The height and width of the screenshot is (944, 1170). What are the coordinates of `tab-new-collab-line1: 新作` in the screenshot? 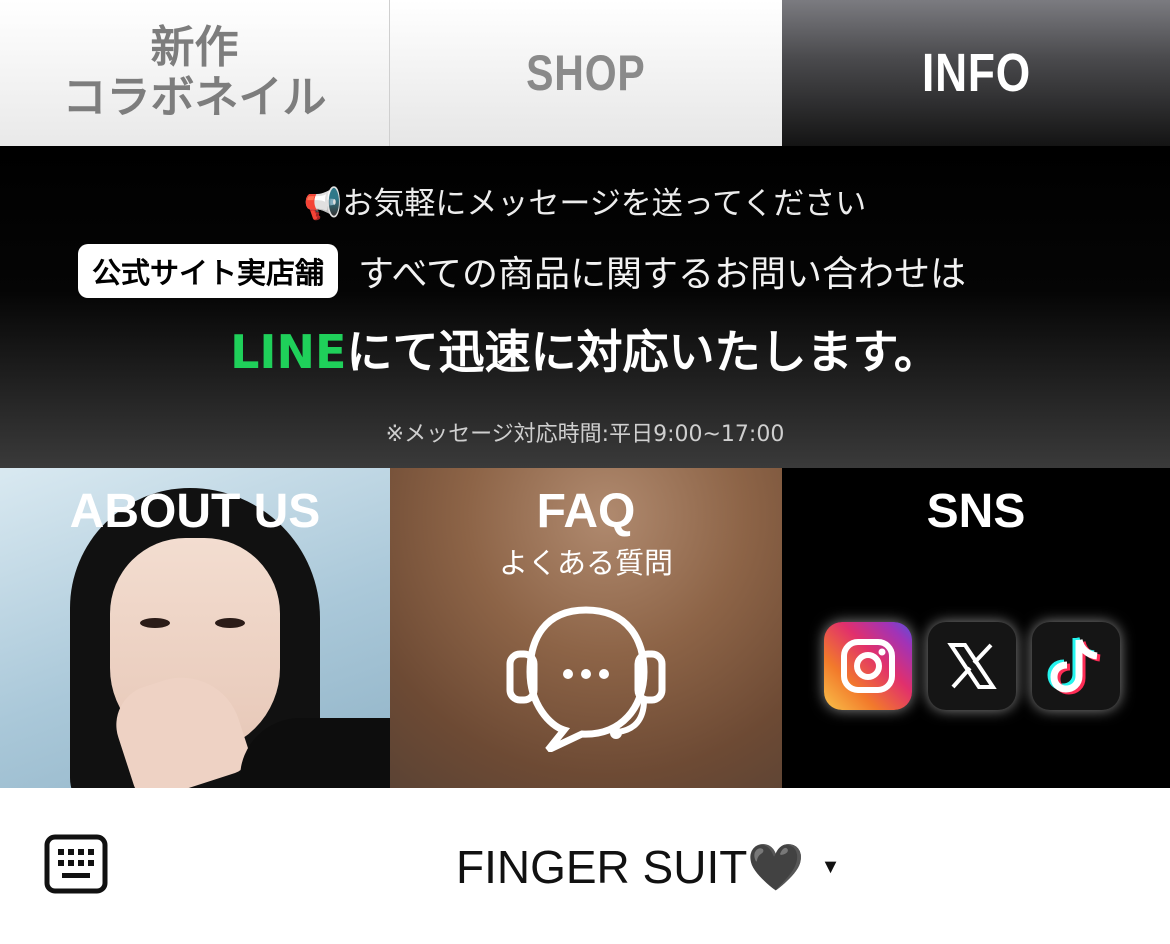 It's located at (194, 47).